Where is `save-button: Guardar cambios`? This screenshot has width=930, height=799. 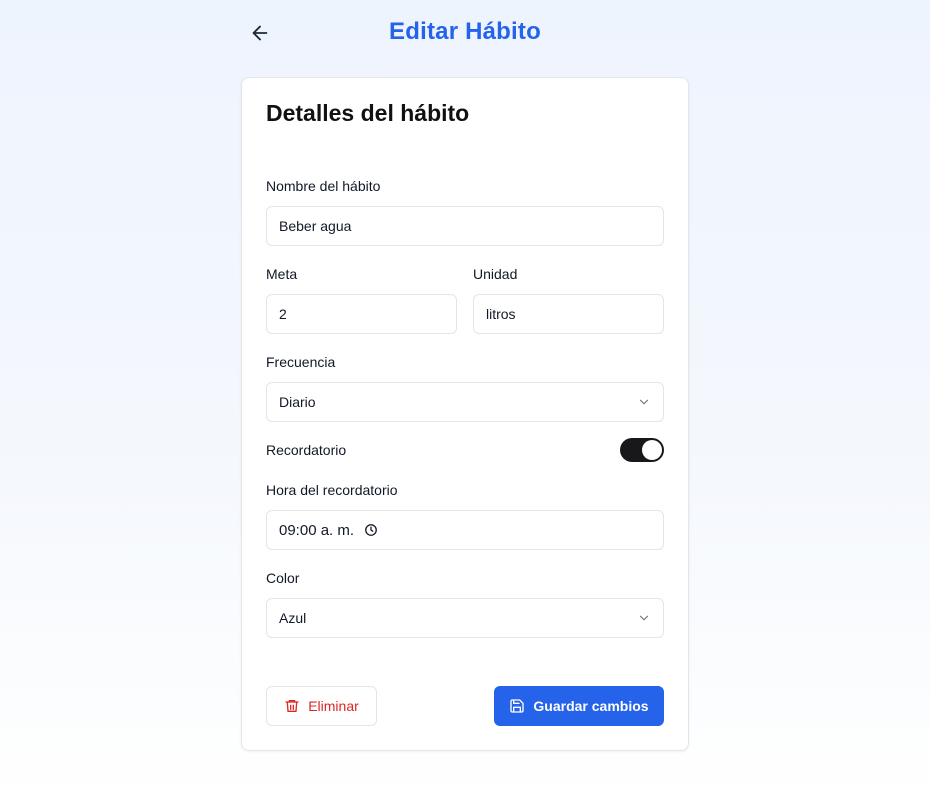
save-button: Guardar cambios is located at coordinates (579, 706).